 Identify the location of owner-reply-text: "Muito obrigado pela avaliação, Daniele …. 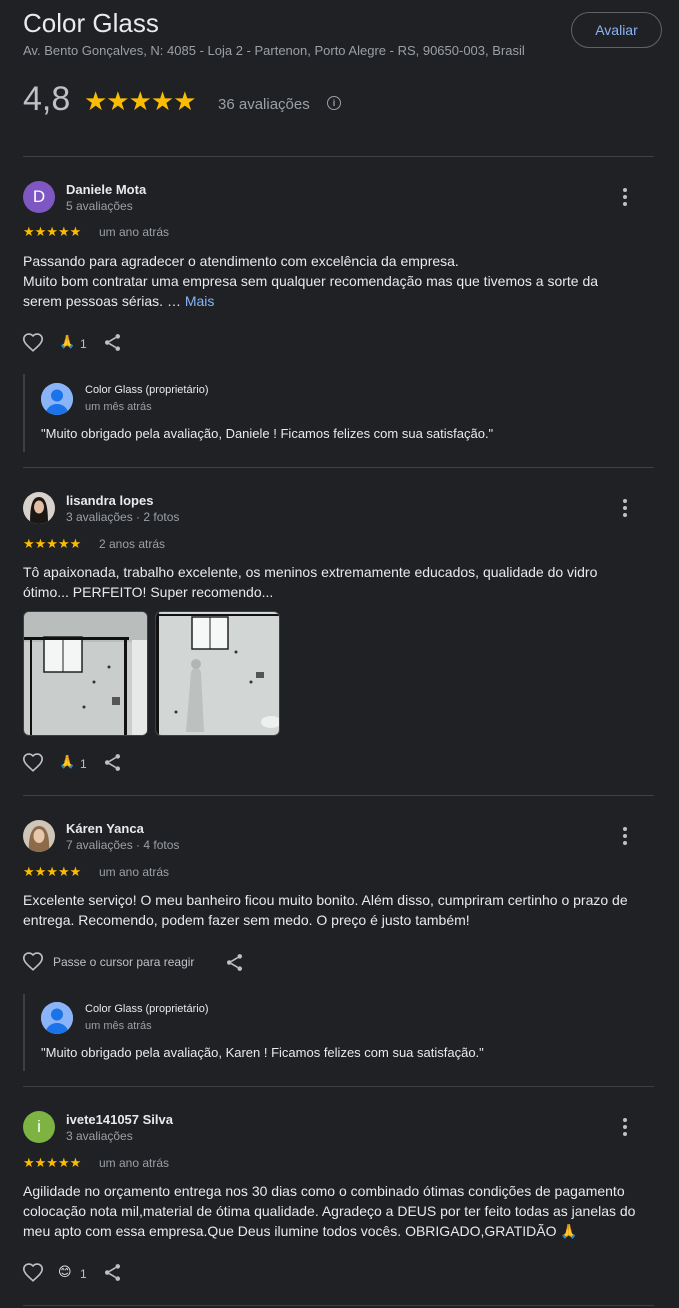
(267, 433).